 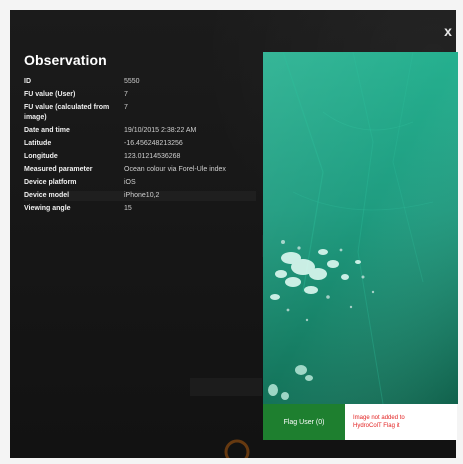 I want to click on detail-row-date-time: Date and time 19/10/2015 2:38:22 AM, so click(x=140, y=131).